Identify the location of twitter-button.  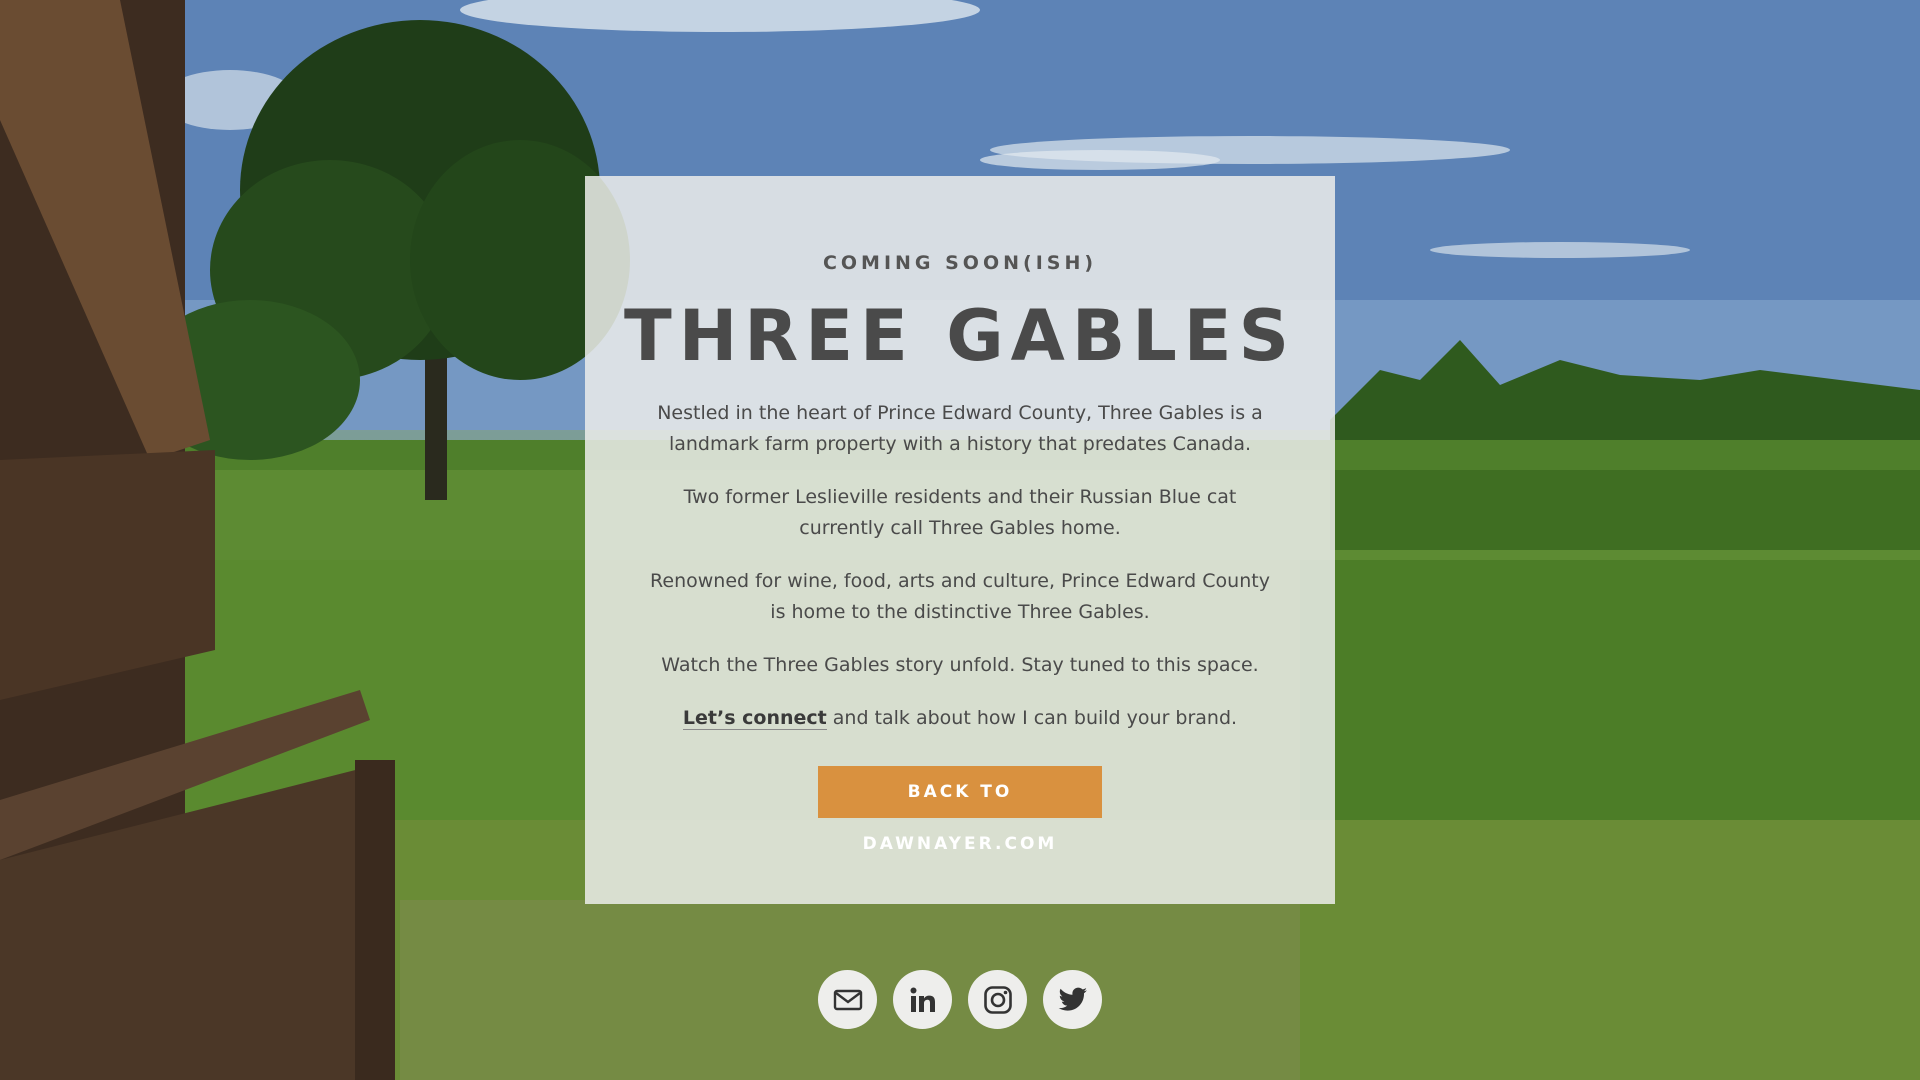
(1072, 999).